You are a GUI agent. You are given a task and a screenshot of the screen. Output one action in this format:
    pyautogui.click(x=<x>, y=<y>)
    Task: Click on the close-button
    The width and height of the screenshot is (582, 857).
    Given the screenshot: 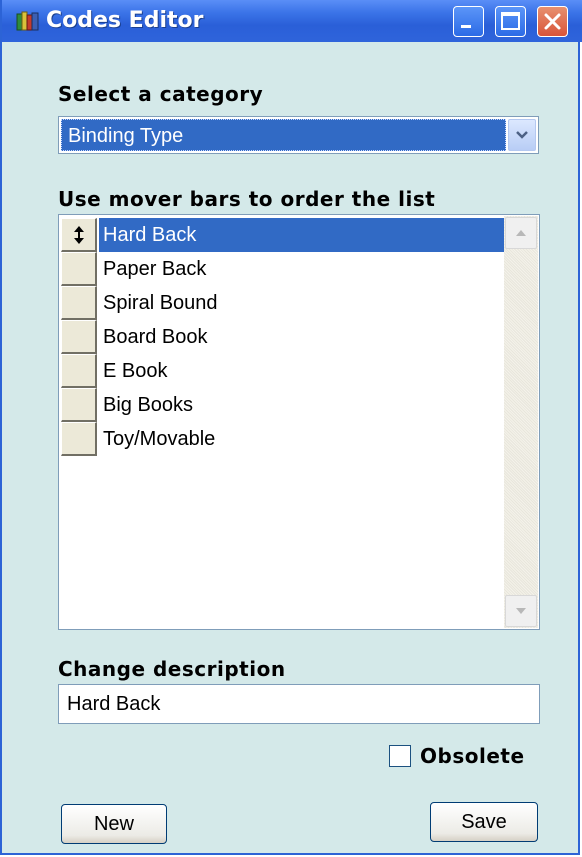 What is the action you would take?
    pyautogui.click(x=552, y=21)
    